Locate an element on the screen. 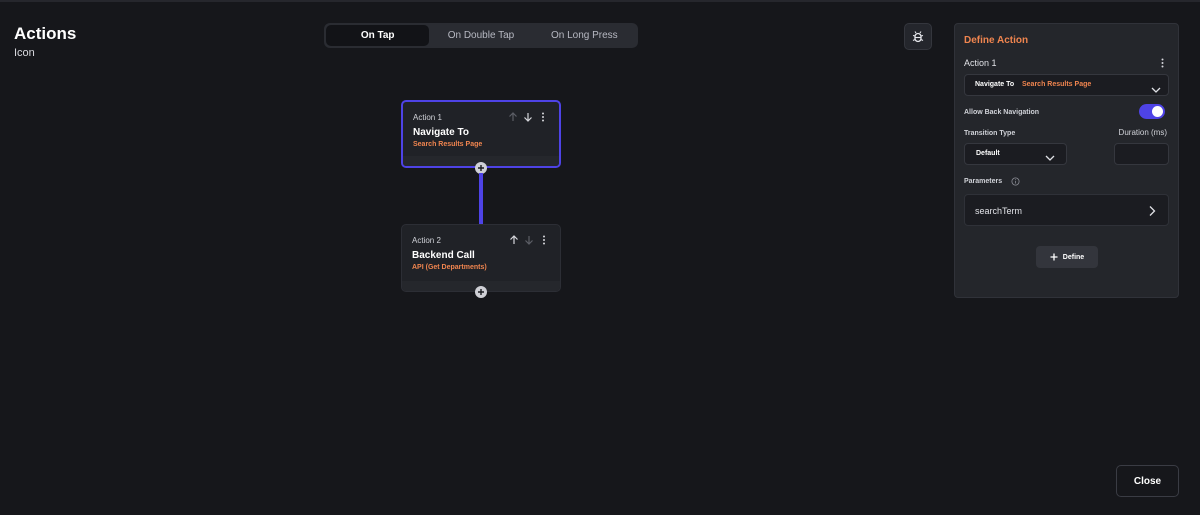  trigger-tabs: On Tap On Double Tap On Long Press is located at coordinates (481, 35).